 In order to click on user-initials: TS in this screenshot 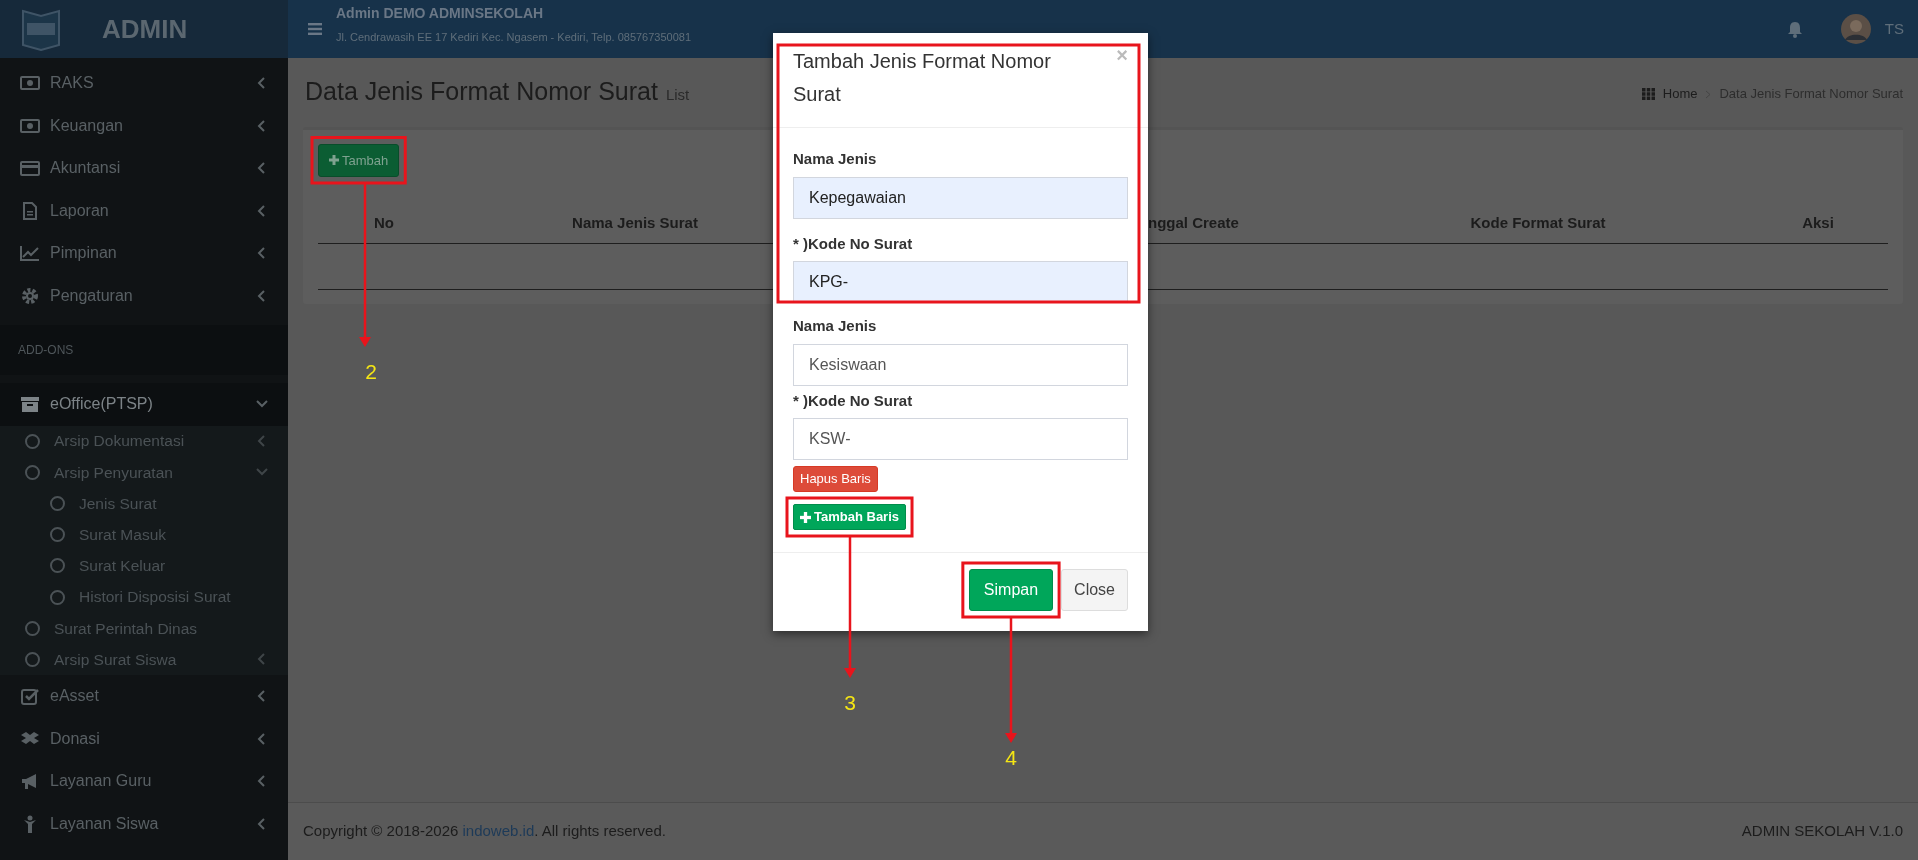, I will do `click(1894, 29)`.